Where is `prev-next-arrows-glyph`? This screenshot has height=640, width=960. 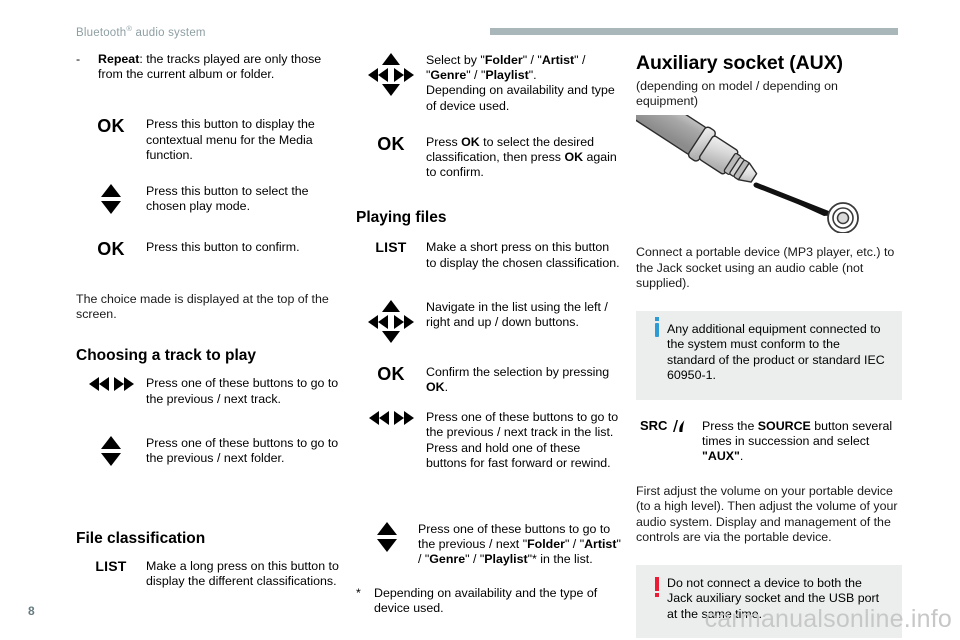
prev-next-arrows-glyph is located at coordinates (391, 418).